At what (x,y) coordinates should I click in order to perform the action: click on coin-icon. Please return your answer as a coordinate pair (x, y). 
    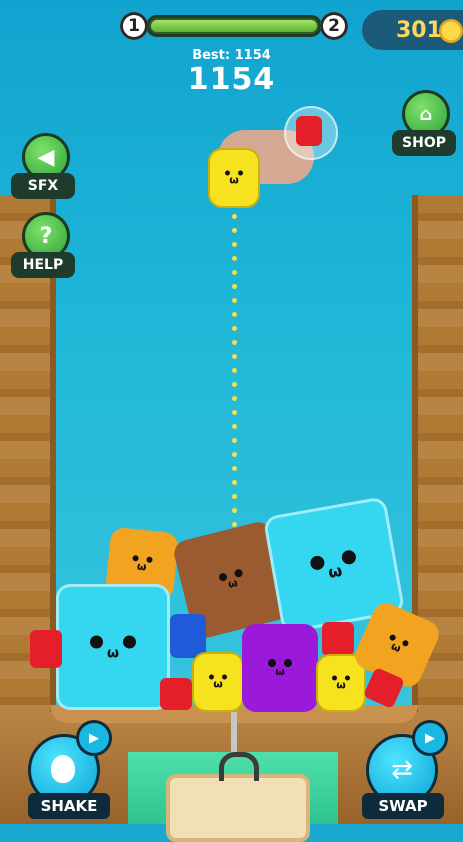
    Looking at the image, I should click on (451, 31).